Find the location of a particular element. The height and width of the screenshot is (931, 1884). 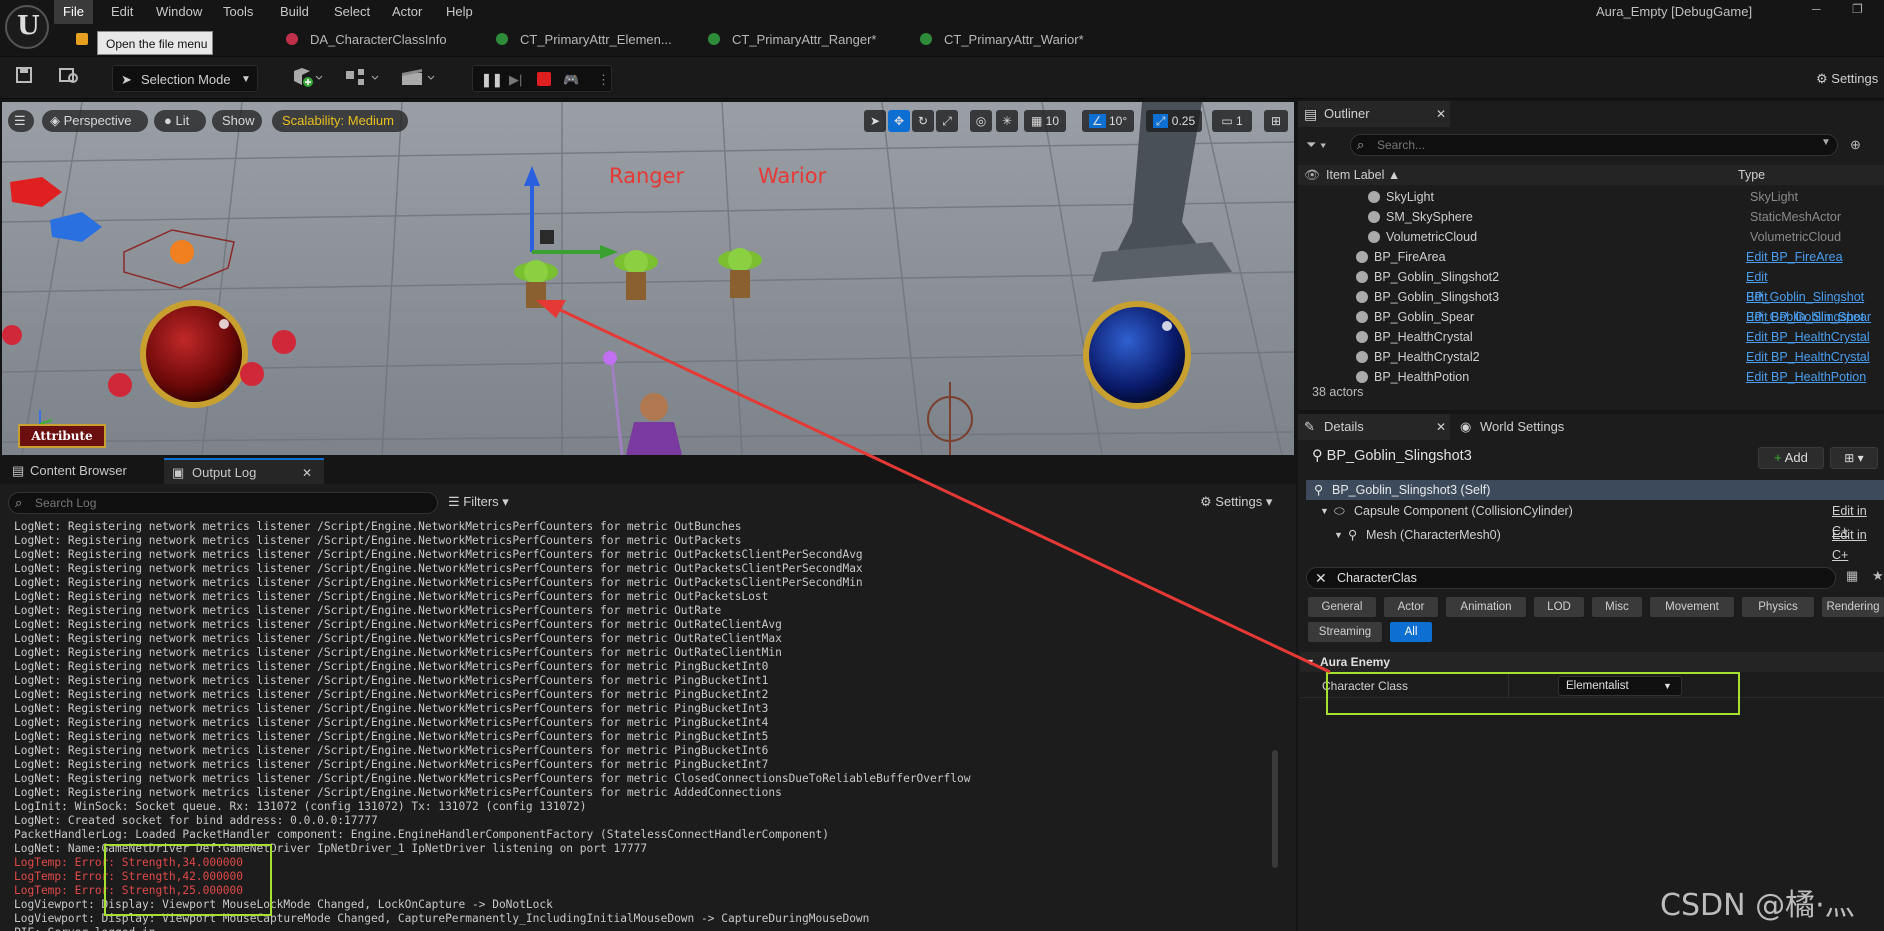

clear-search-icon: ✕ is located at coordinates (1321, 578).